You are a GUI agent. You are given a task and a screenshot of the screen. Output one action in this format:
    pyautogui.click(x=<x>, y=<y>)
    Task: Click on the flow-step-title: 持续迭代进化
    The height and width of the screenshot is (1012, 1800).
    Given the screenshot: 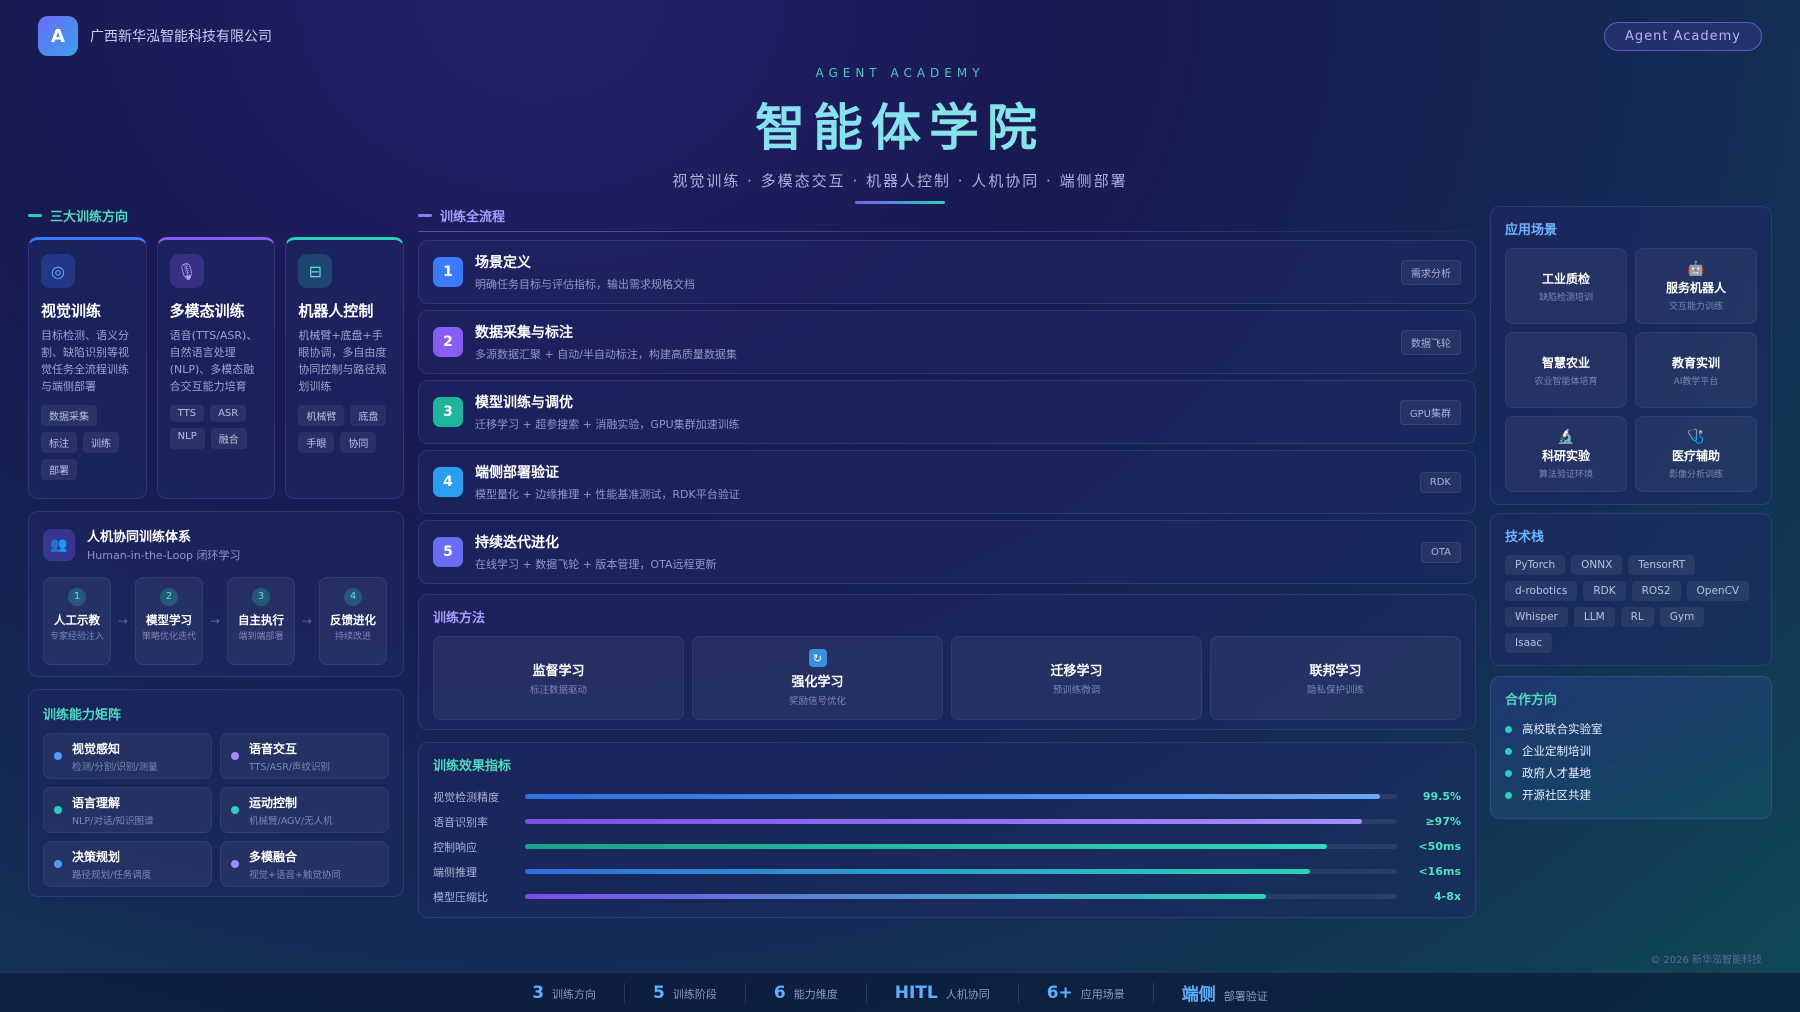 What is the action you would take?
    pyautogui.click(x=517, y=543)
    